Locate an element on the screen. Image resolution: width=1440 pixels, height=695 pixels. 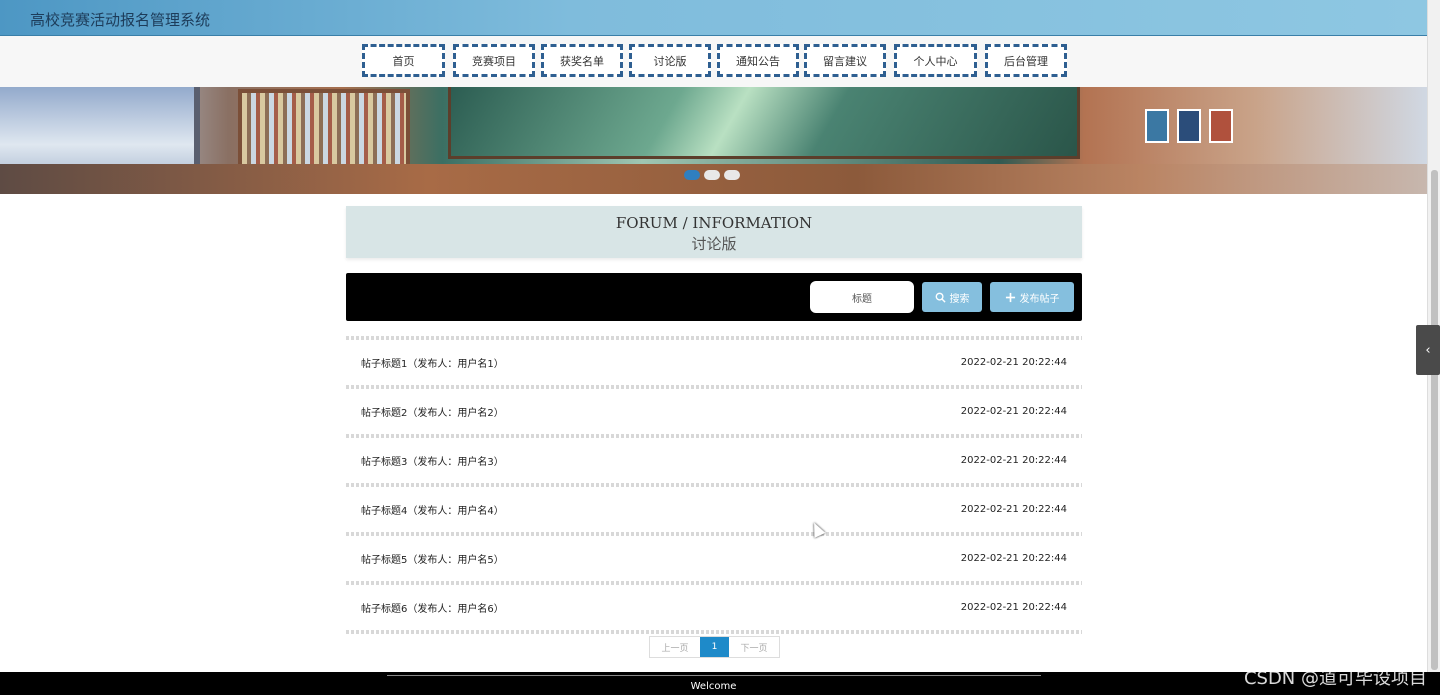
search-button-label: 搜索 is located at coordinates (959, 299).